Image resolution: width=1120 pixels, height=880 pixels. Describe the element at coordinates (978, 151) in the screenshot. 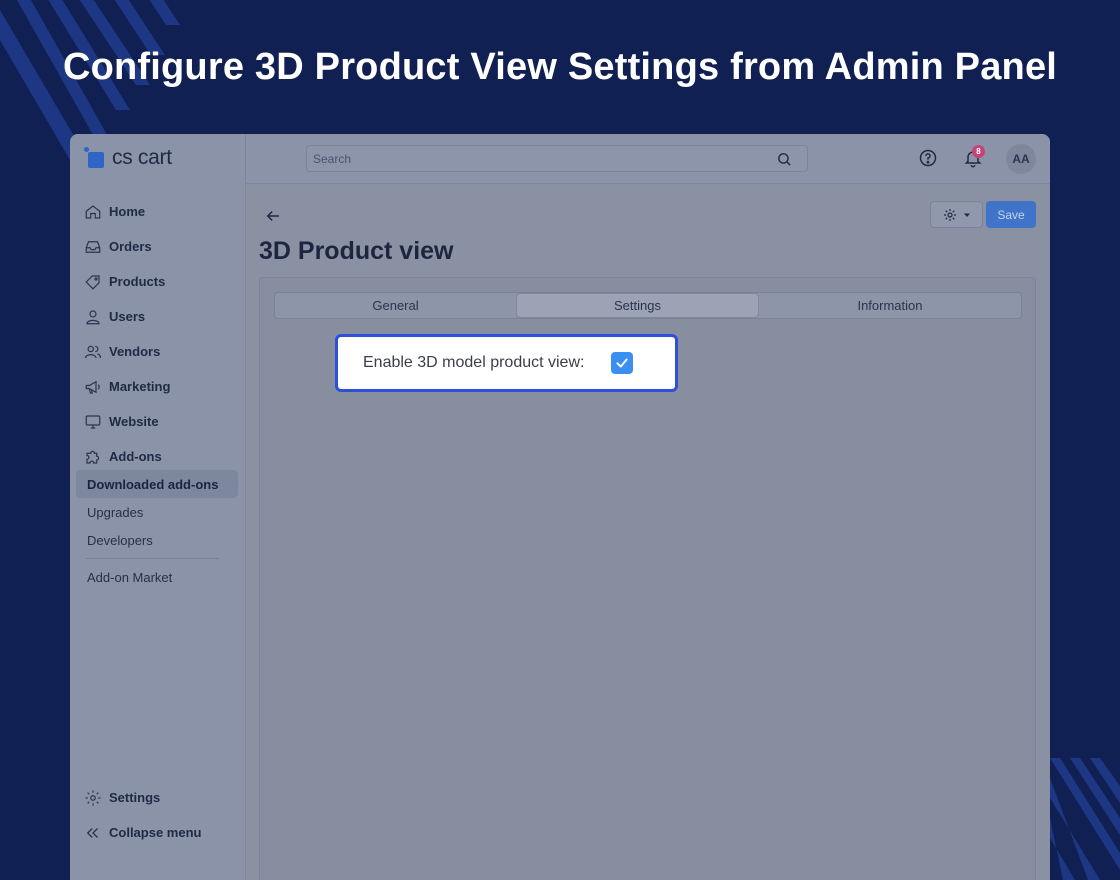

I see `notification-badge: 8` at that location.